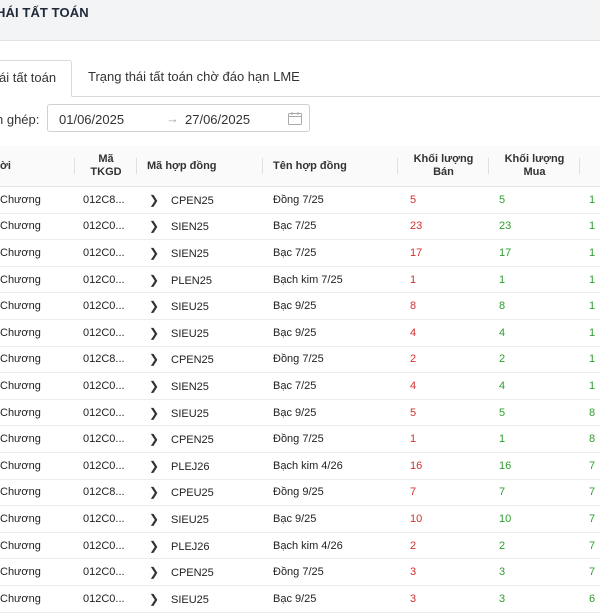  I want to click on contract-code-text: SIEN25, so click(190, 386).